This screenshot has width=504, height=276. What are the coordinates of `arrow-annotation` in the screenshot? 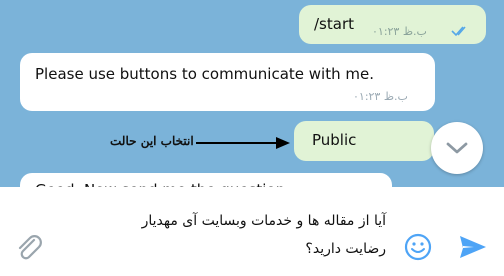 It's located at (243, 143).